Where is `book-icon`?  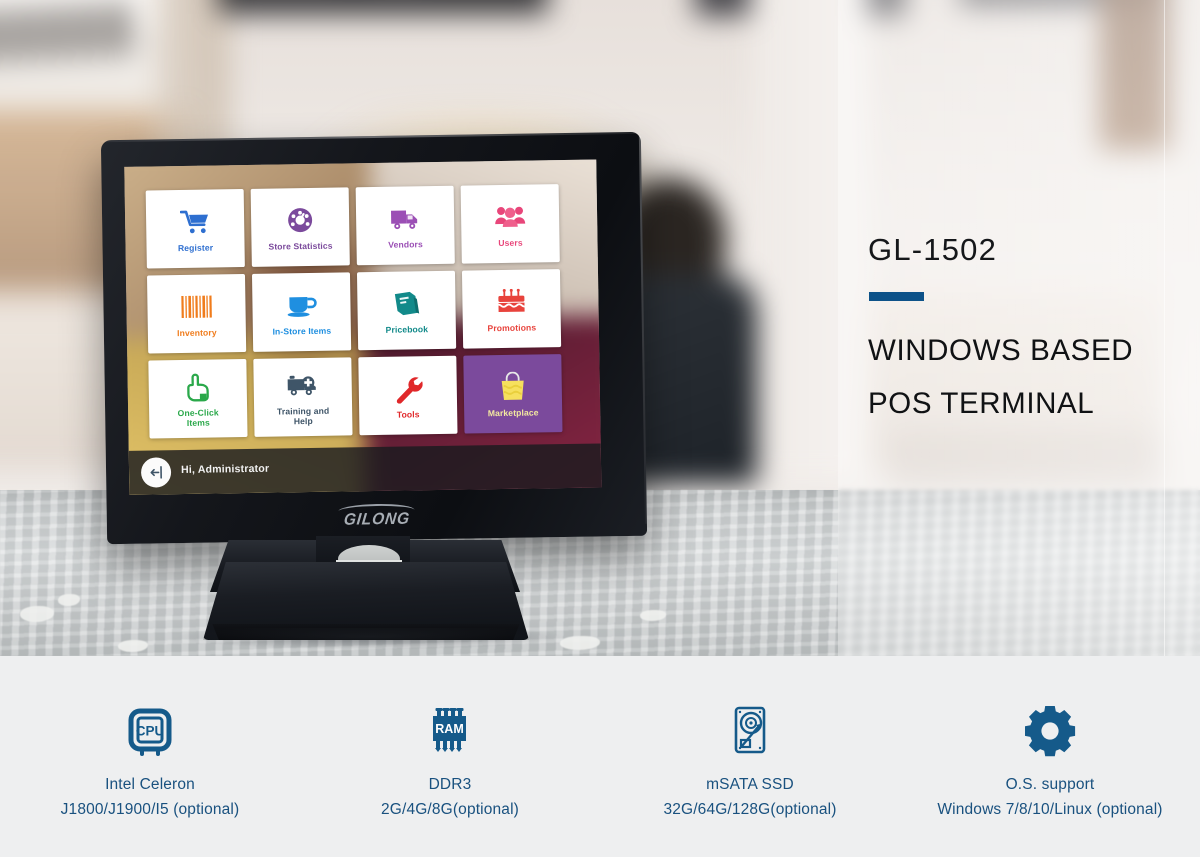 book-icon is located at coordinates (406, 303).